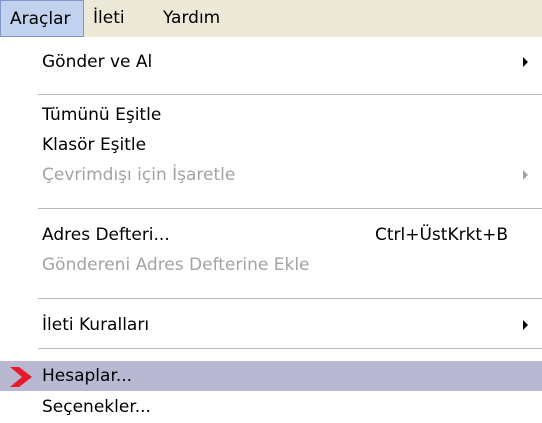  What do you see at coordinates (97, 62) in the screenshot?
I see `menu-item-label: Gönder ve Al` at bounding box center [97, 62].